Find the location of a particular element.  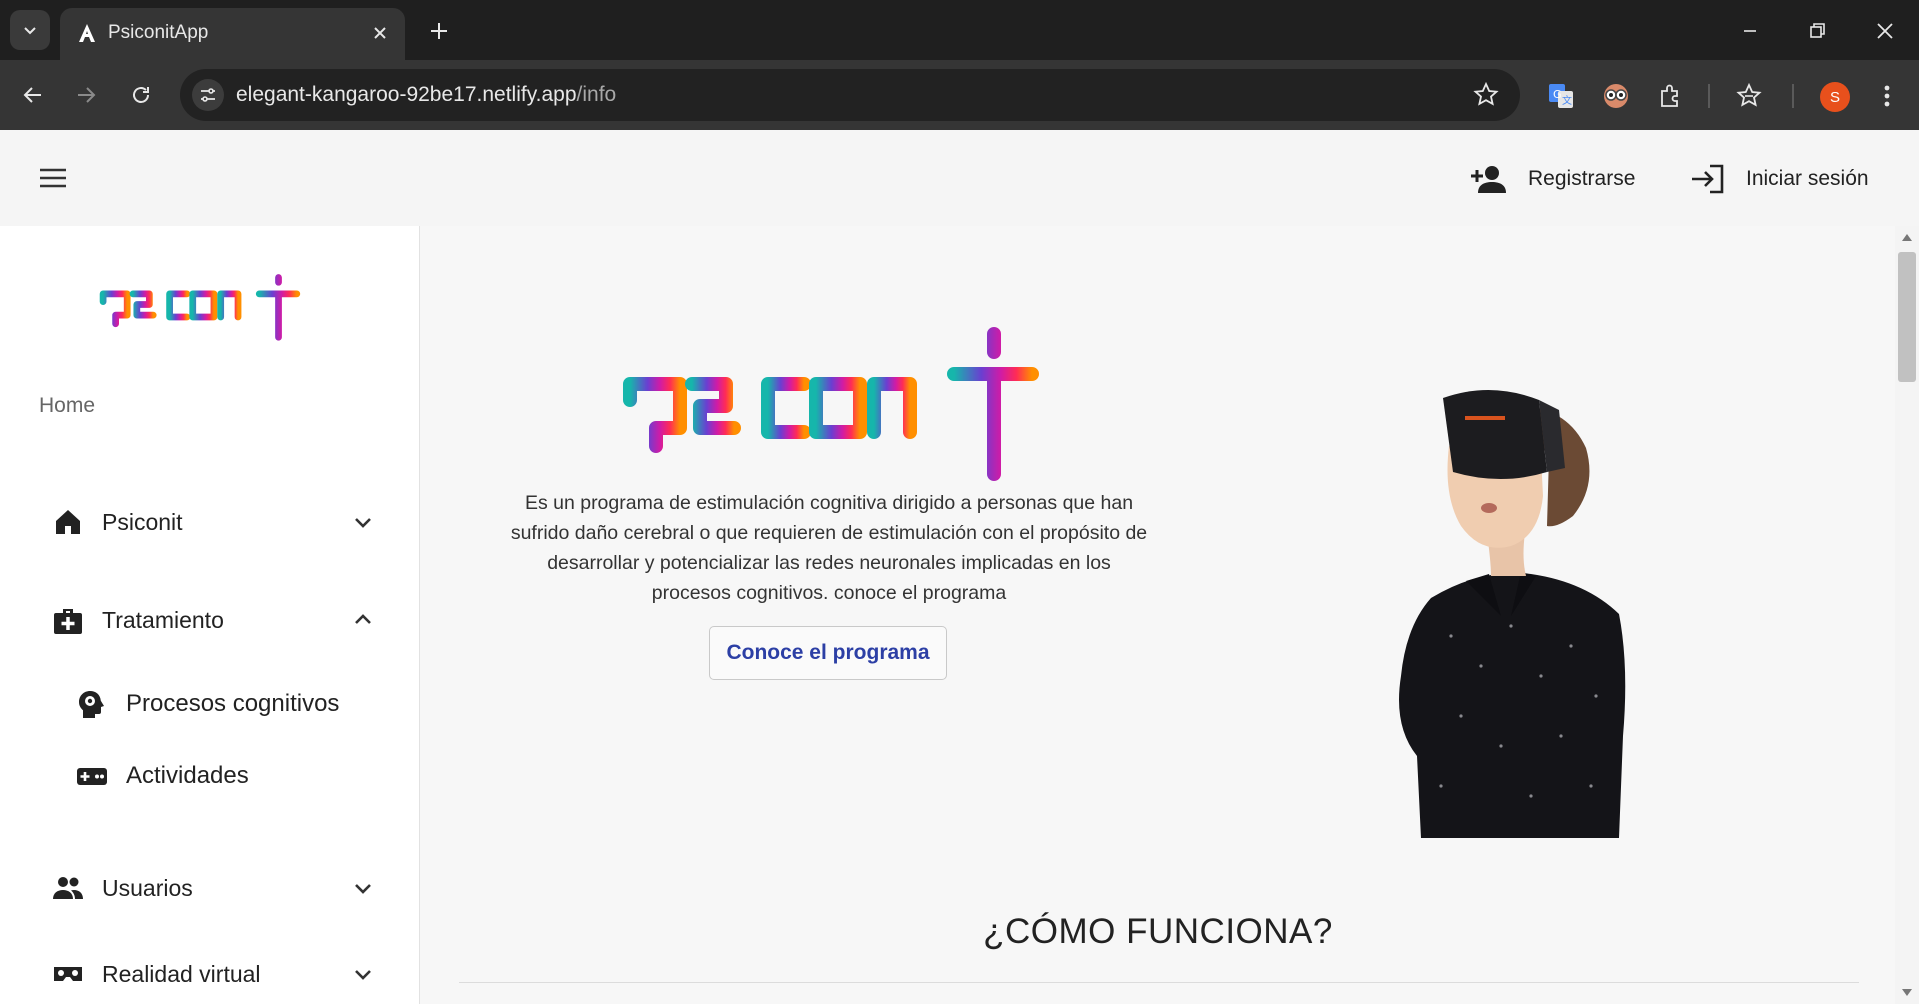

url-text: elegant-kangaroo-92be17.netlify.app/info is located at coordinates (426, 95).